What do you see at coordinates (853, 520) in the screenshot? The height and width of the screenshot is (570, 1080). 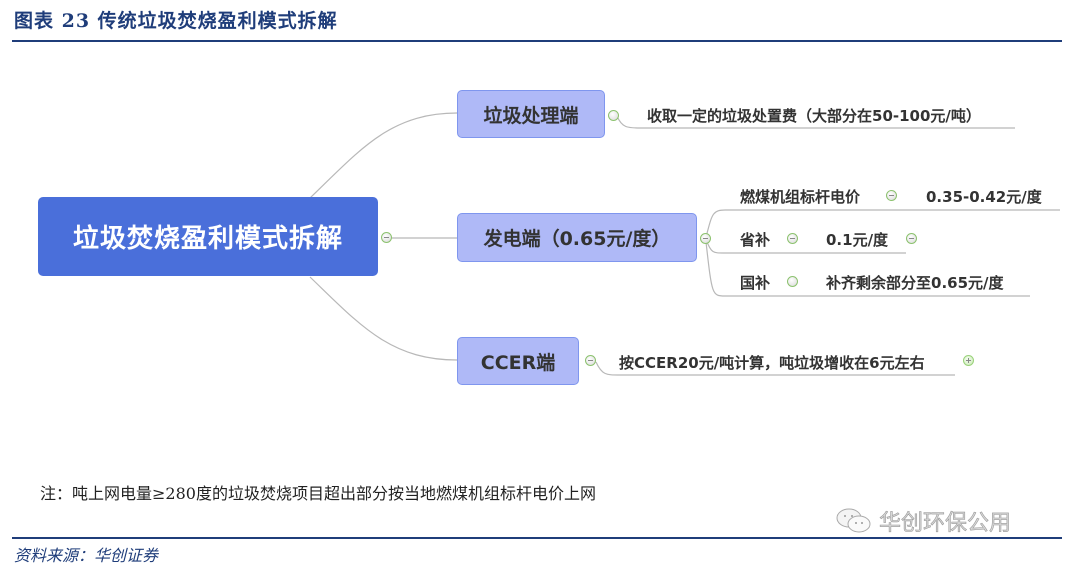 I see `wechat-icon` at bounding box center [853, 520].